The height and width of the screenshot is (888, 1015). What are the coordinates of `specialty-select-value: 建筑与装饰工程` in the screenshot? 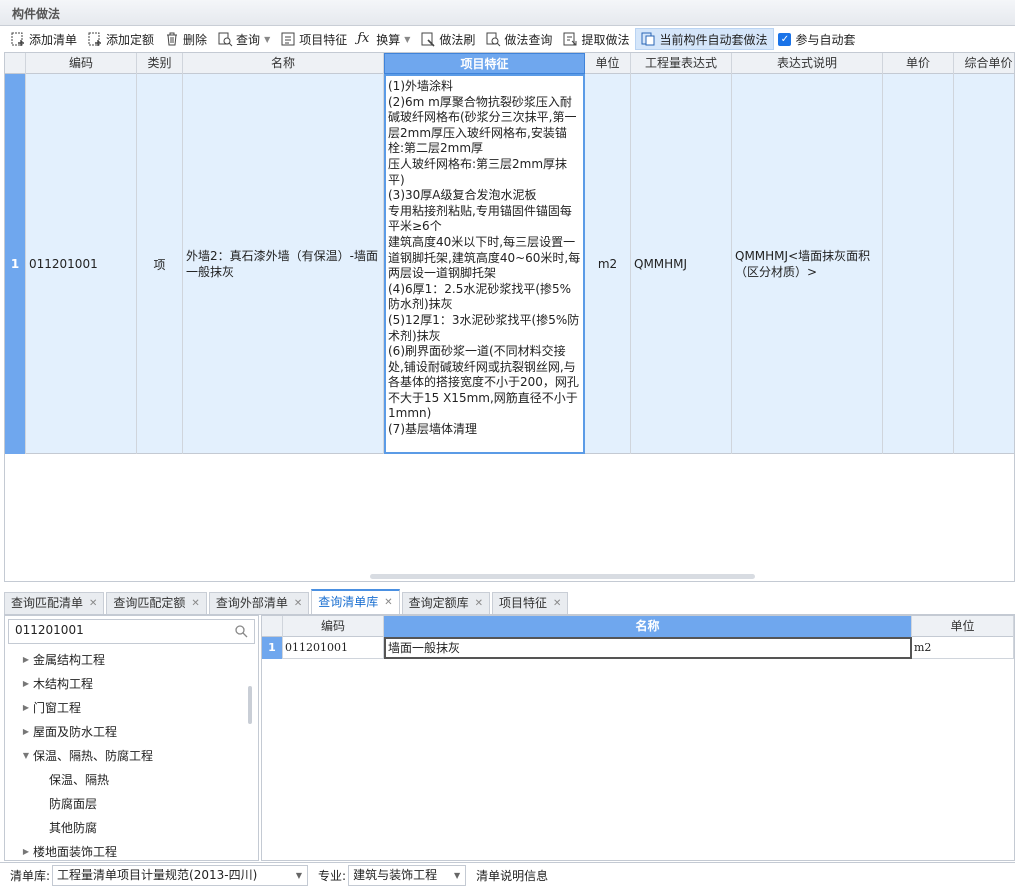 It's located at (395, 875).